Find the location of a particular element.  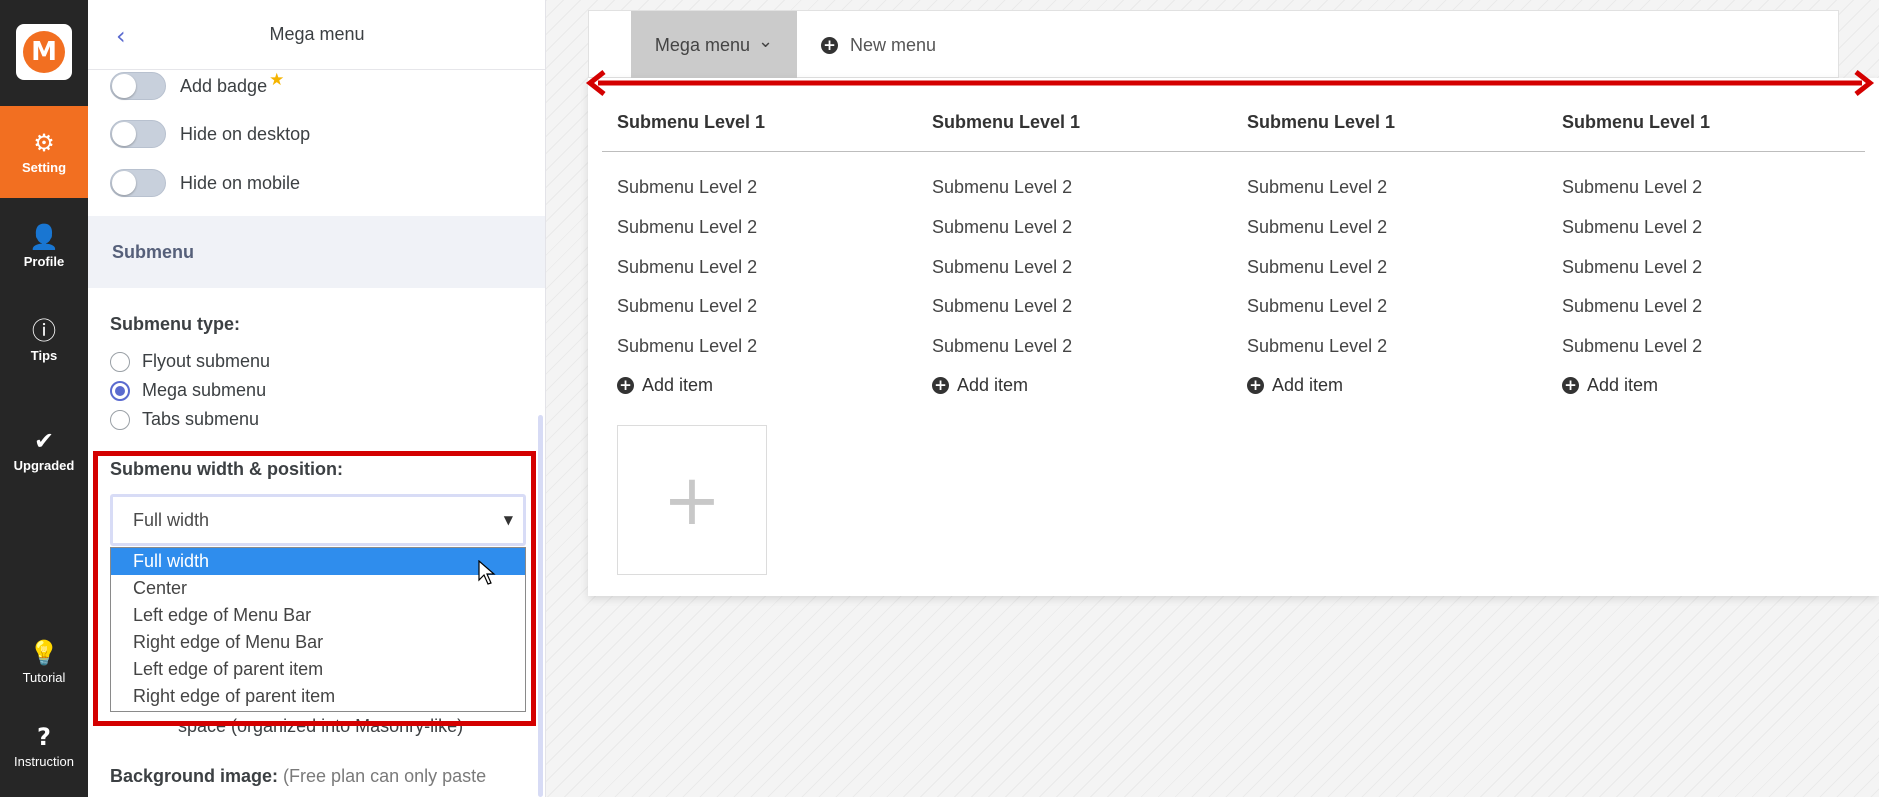

person-icon: 👤 is located at coordinates (44, 236).